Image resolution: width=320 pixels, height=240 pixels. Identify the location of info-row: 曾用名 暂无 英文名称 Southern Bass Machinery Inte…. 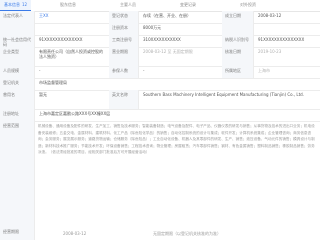
(160, 100).